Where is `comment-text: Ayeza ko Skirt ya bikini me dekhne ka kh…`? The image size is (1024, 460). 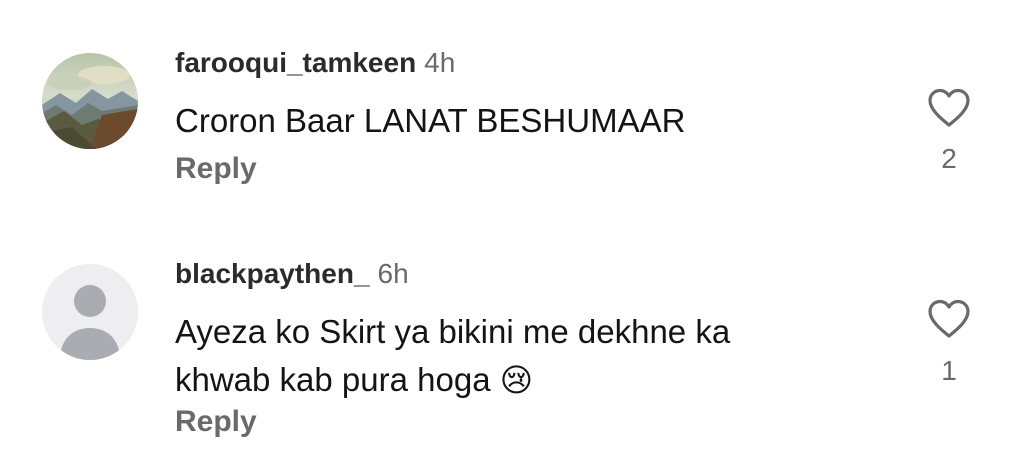
comment-text: Ayeza ko Skirt ya bikini me dekhne ka kh… is located at coordinates (525, 356).